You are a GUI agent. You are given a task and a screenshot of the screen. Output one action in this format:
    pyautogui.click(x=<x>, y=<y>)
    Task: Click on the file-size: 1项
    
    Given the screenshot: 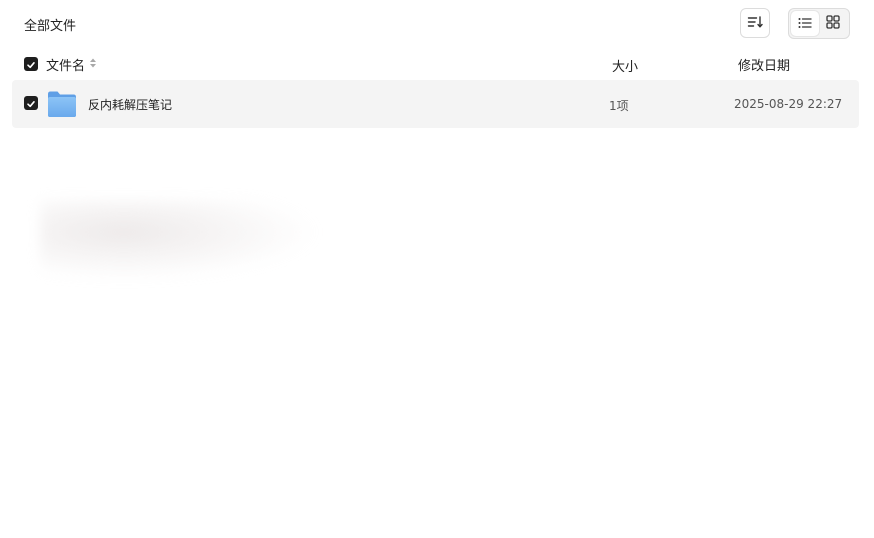 What is the action you would take?
    pyautogui.click(x=619, y=106)
    